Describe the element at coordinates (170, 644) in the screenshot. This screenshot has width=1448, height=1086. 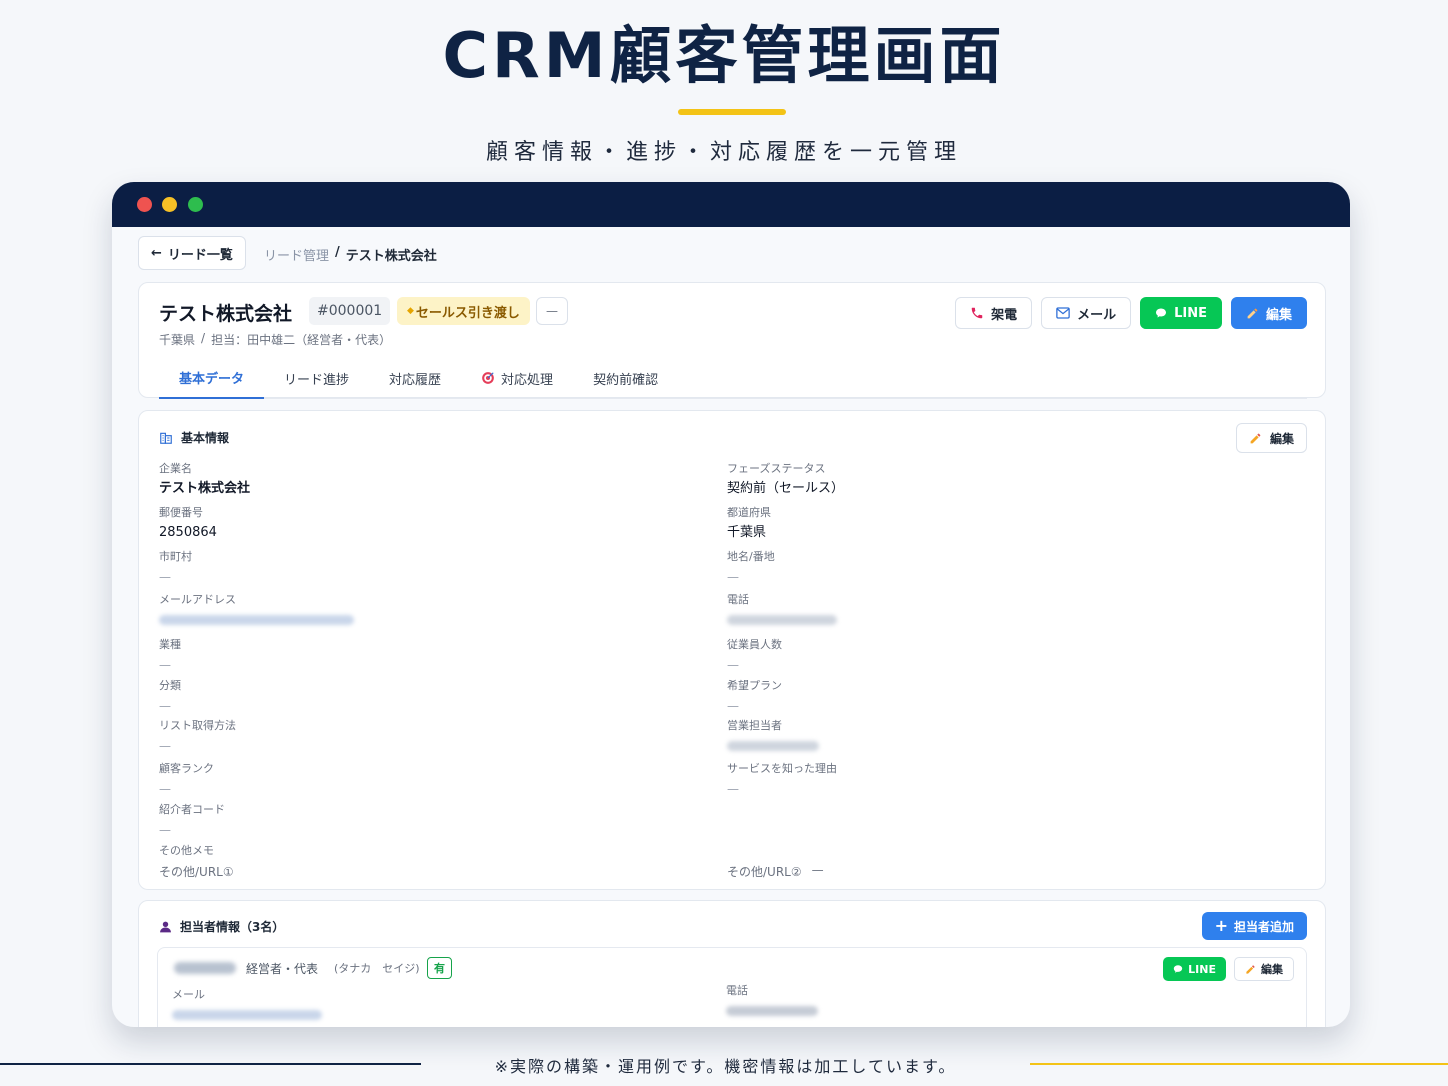
I see `field-label: 業種` at that location.